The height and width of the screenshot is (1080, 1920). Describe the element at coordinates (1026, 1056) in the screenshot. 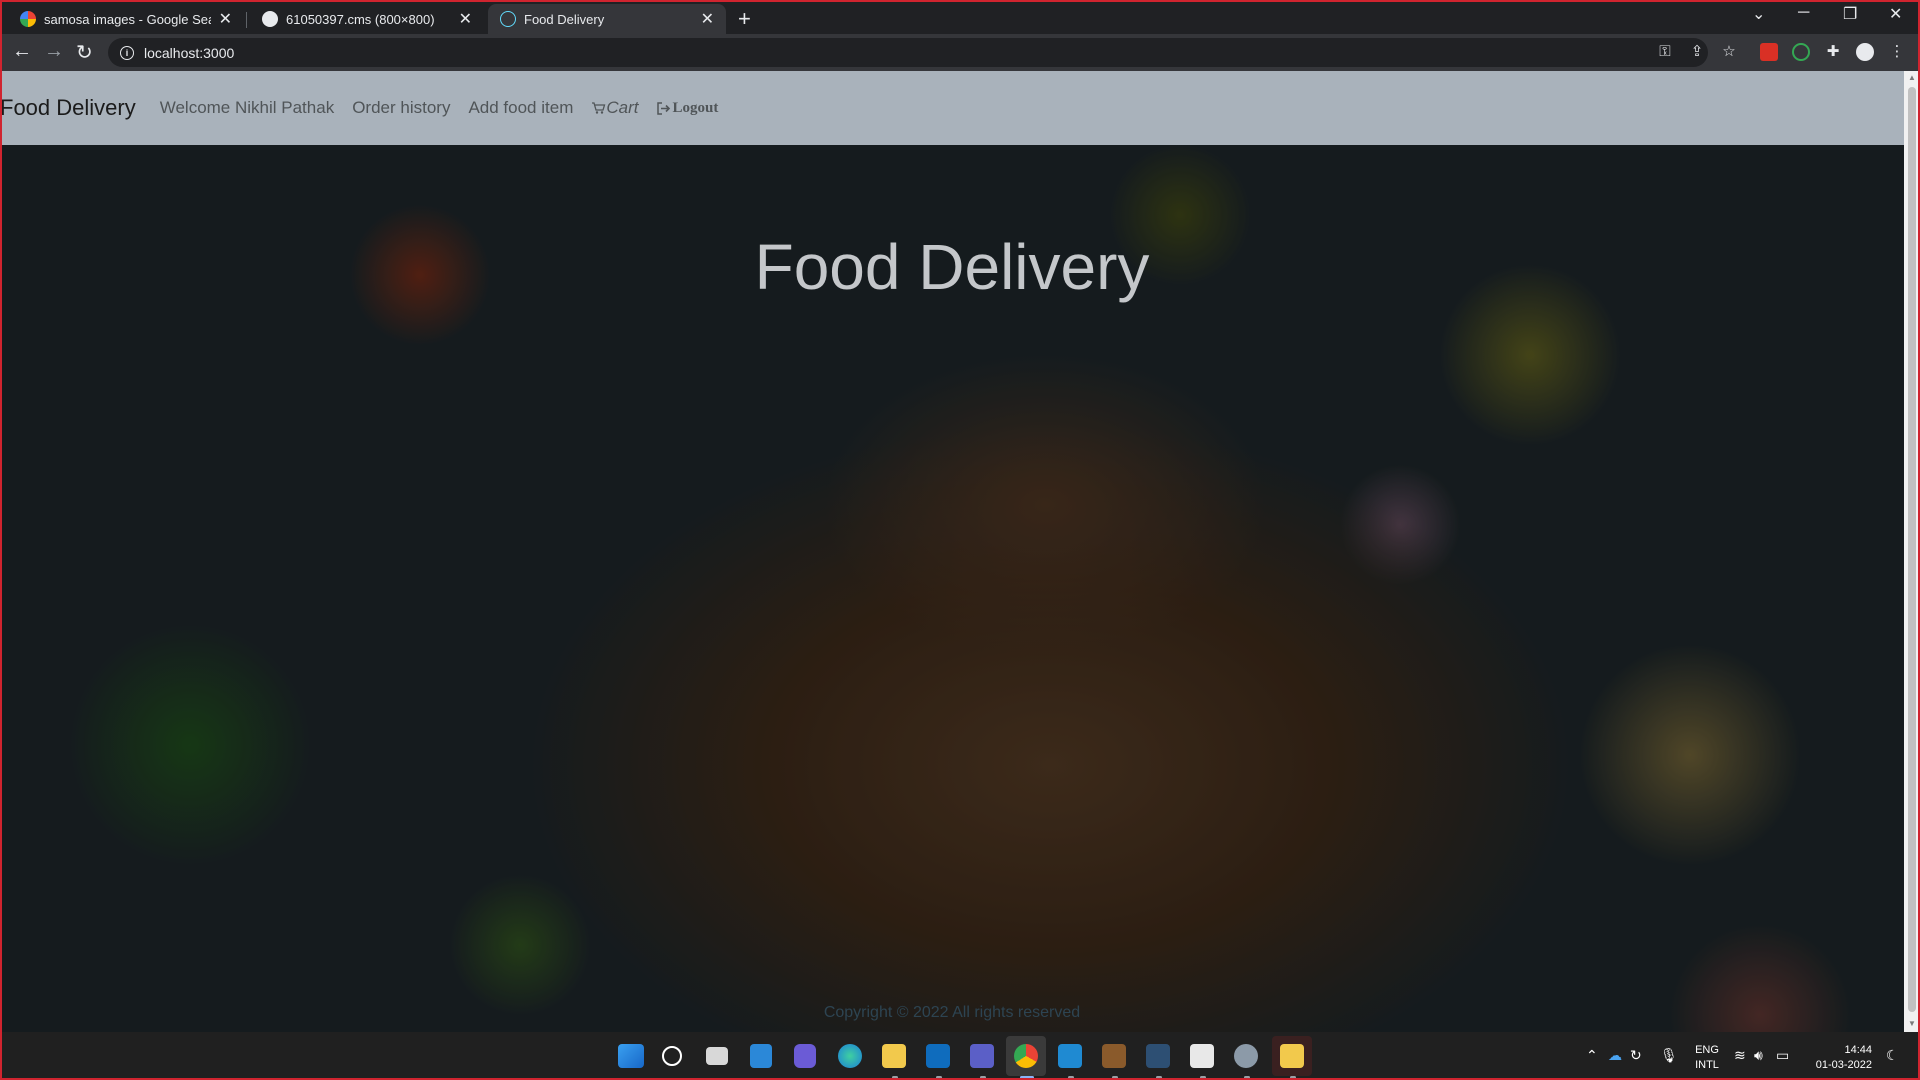

I see `chrome-icon` at that location.